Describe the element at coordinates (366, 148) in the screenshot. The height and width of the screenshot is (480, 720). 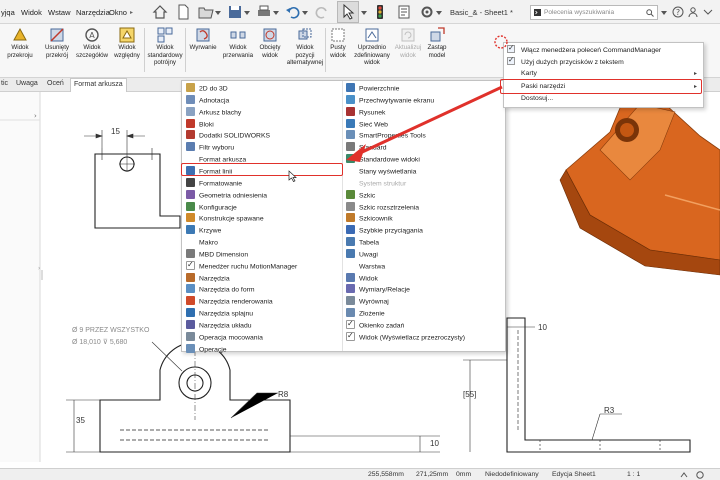
I see `toolbar-menu-item: Standard` at that location.